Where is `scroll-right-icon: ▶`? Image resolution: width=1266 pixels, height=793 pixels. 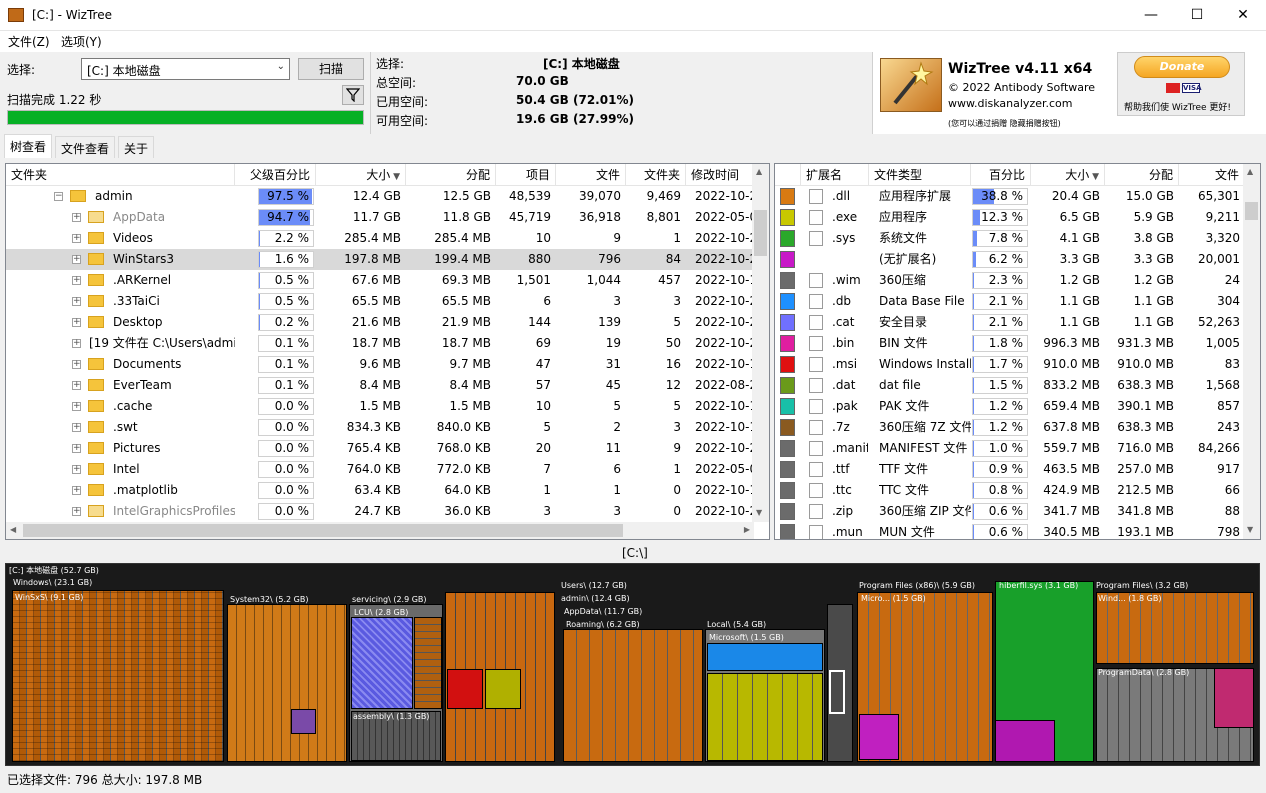
scroll-right-icon: ▶ is located at coordinates (747, 529).